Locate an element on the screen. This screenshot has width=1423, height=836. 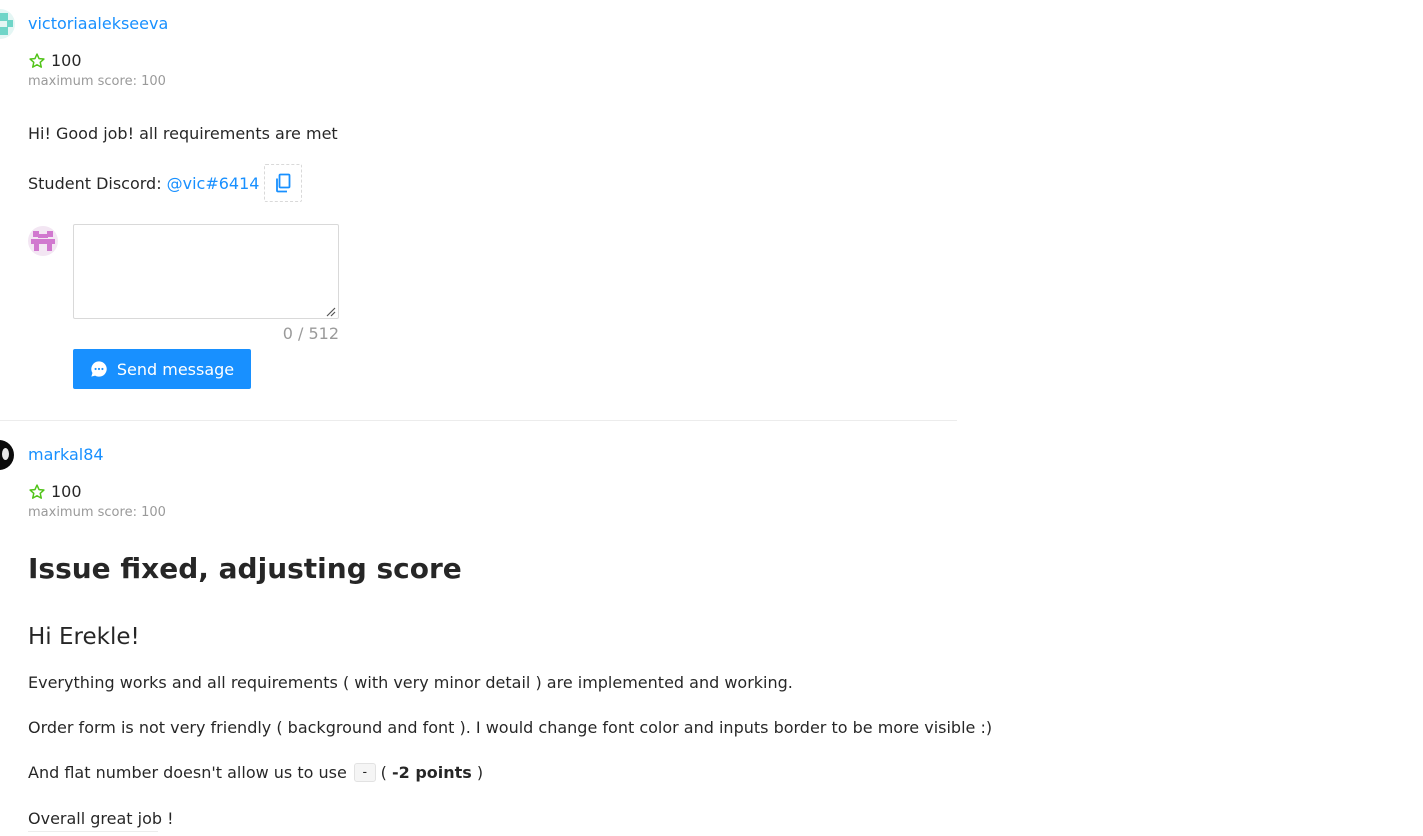
inline-code: - is located at coordinates (364, 772).